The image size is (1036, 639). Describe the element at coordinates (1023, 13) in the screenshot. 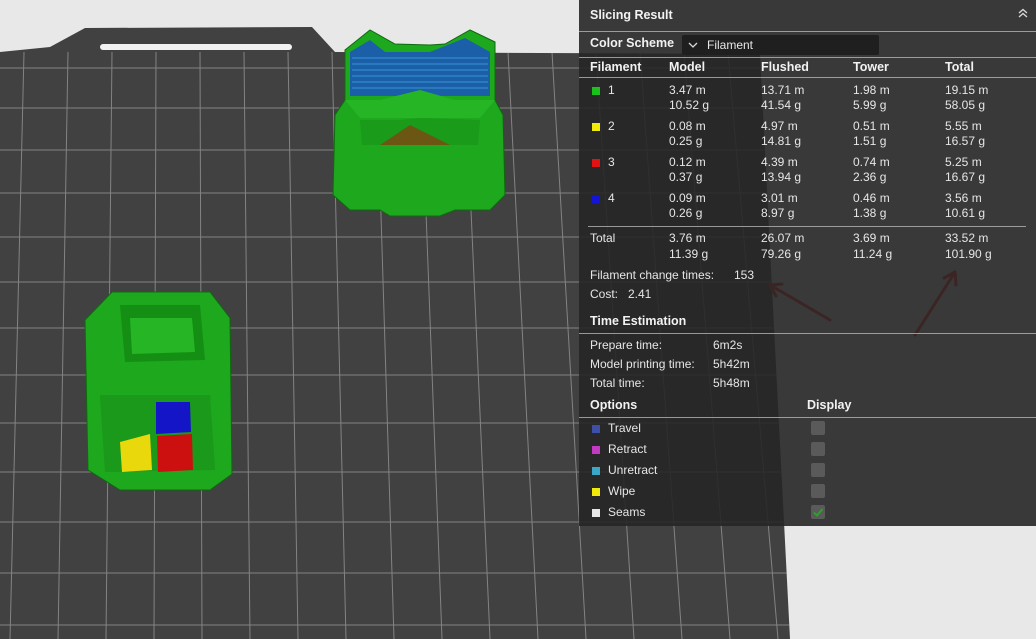

I see `collapse-icon` at that location.